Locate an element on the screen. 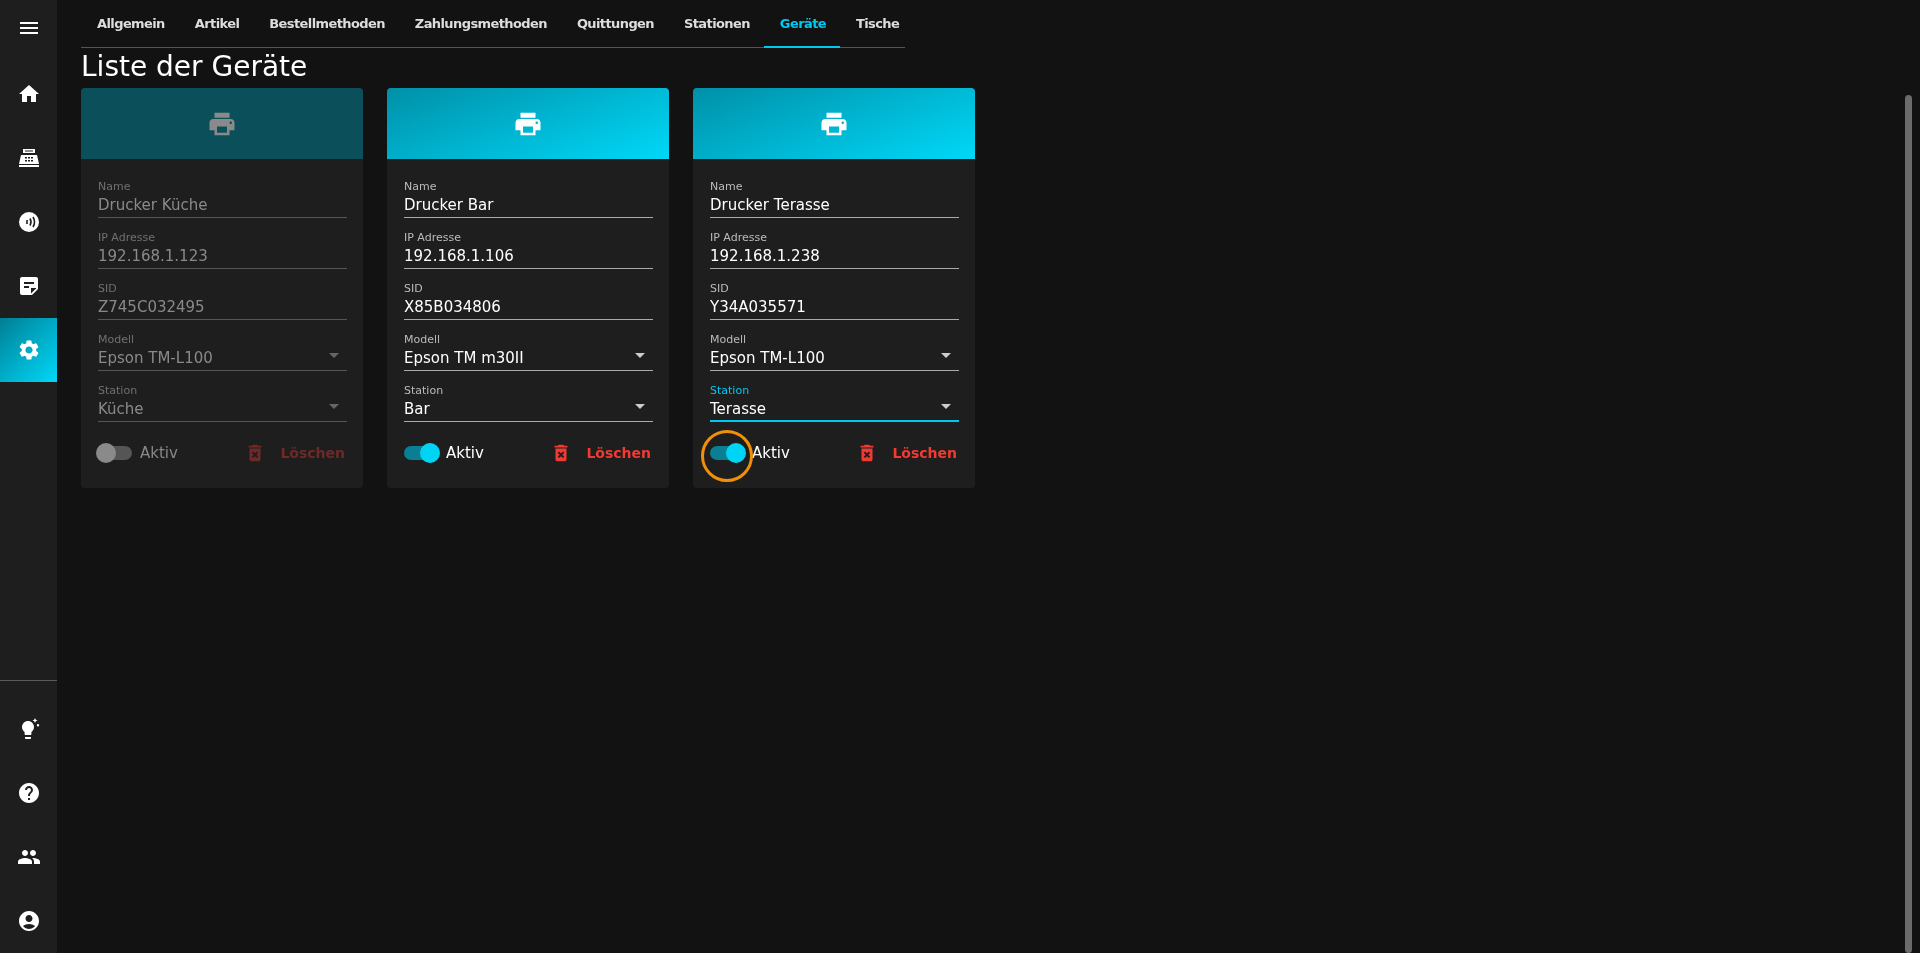 Image resolution: width=1920 pixels, height=953 pixels. tab: Allgemein is located at coordinates (130, 24).